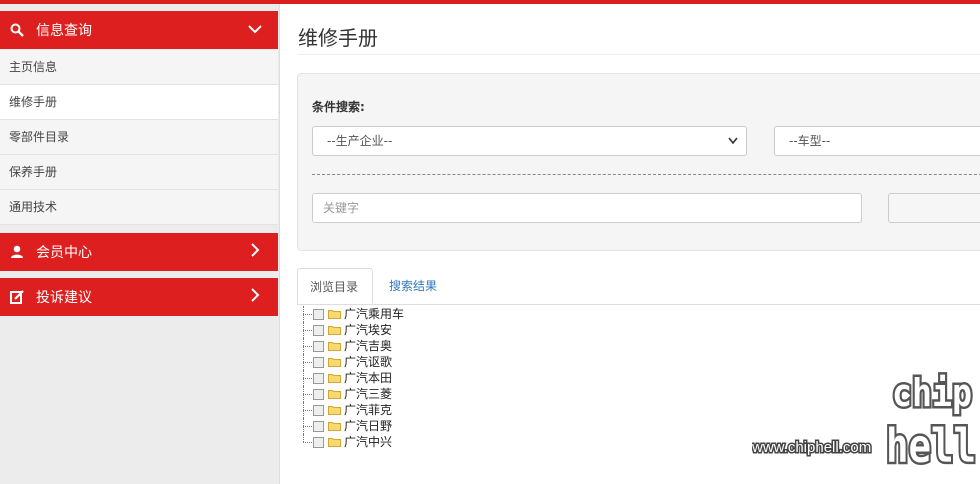 This screenshot has height=484, width=980. I want to click on sidebar-item-repair-manual: 维修手册, so click(139, 102).